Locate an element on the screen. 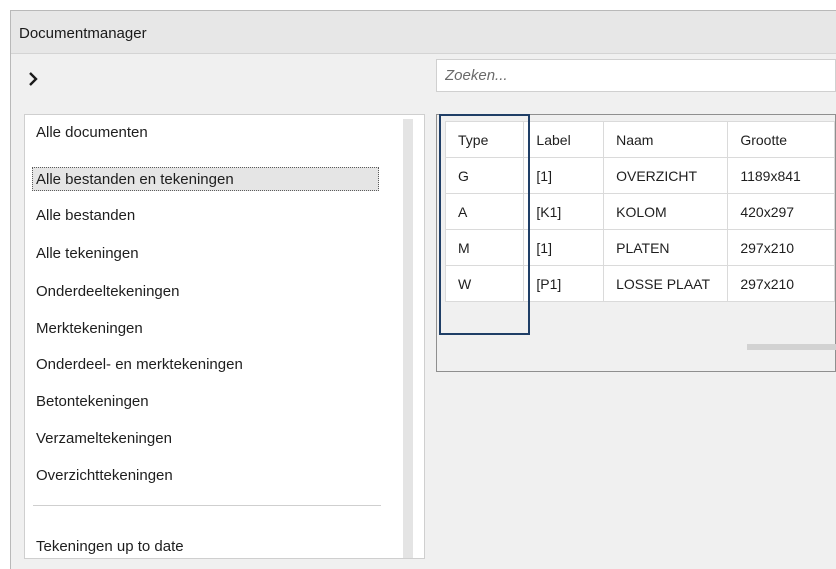 This screenshot has height=569, width=836. filter-item-onderdeel-en-merktekeningen: Onderdeel- en merktekeningen is located at coordinates (144, 365).